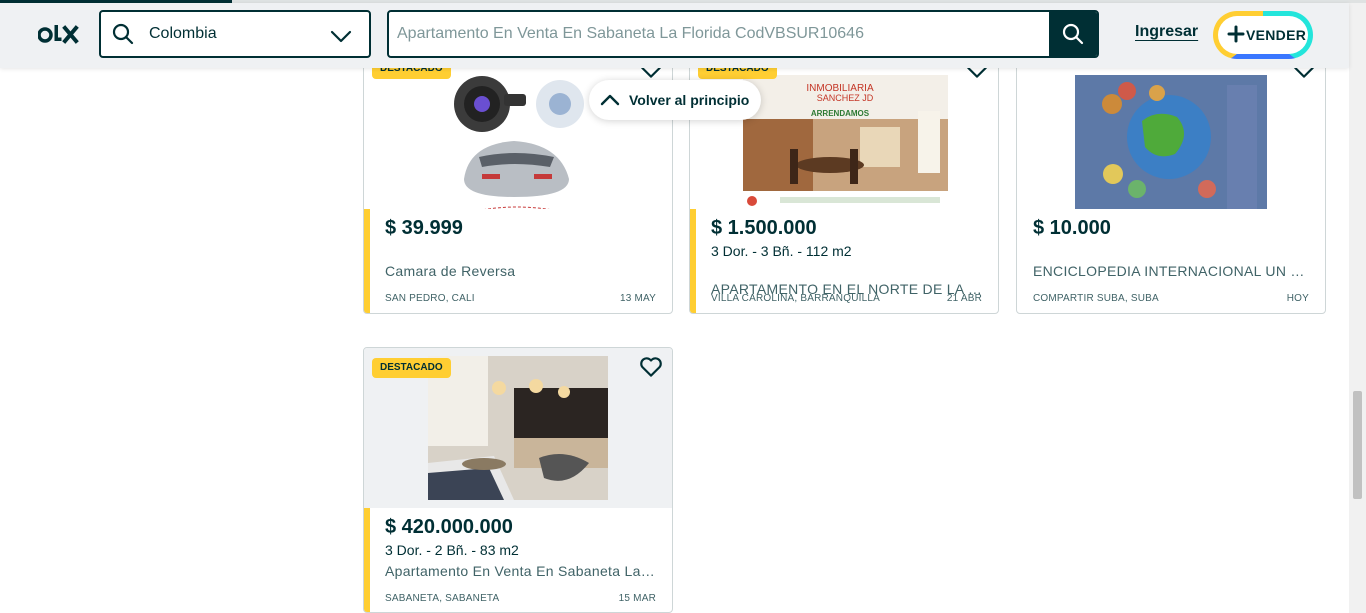  I want to click on featured-badge: DESTACADO, so click(411, 368).